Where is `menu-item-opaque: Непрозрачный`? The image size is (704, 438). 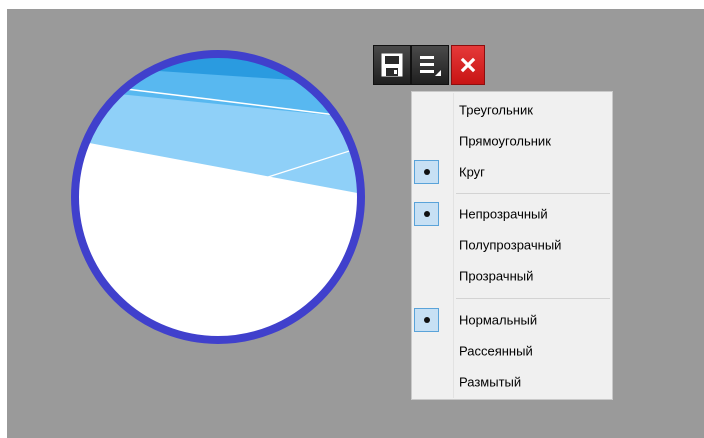 menu-item-opaque: Непрозрачный is located at coordinates (512, 214).